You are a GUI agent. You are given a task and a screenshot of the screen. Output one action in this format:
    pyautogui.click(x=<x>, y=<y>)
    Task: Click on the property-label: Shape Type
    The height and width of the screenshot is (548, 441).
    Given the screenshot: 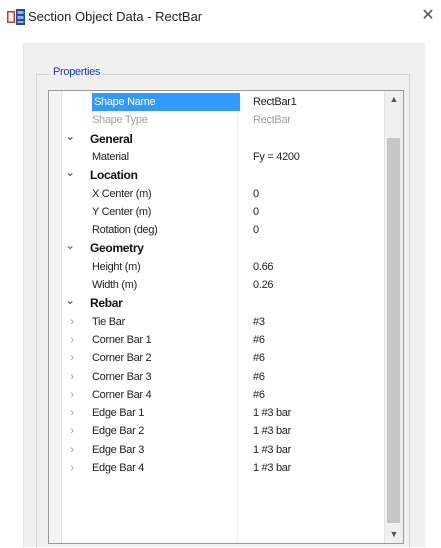 What is the action you would take?
    pyautogui.click(x=120, y=120)
    